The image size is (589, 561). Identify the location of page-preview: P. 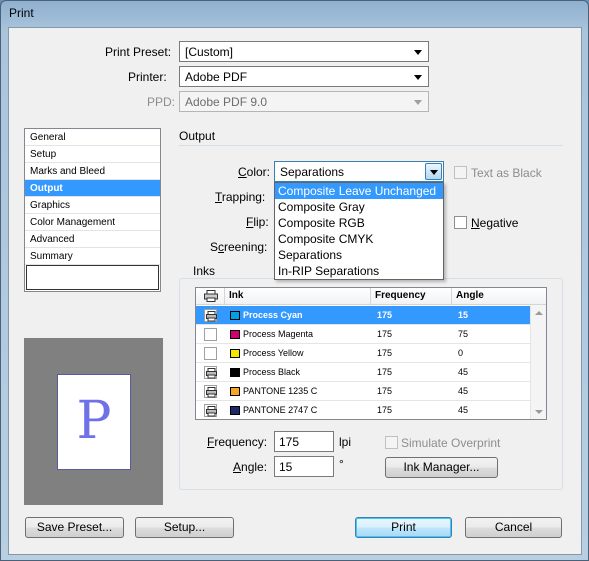
(93, 421).